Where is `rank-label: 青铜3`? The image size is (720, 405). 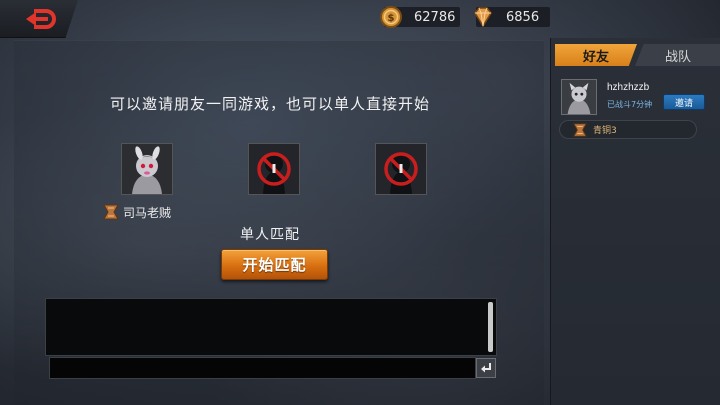
rank-label: 青铜3 is located at coordinates (605, 131).